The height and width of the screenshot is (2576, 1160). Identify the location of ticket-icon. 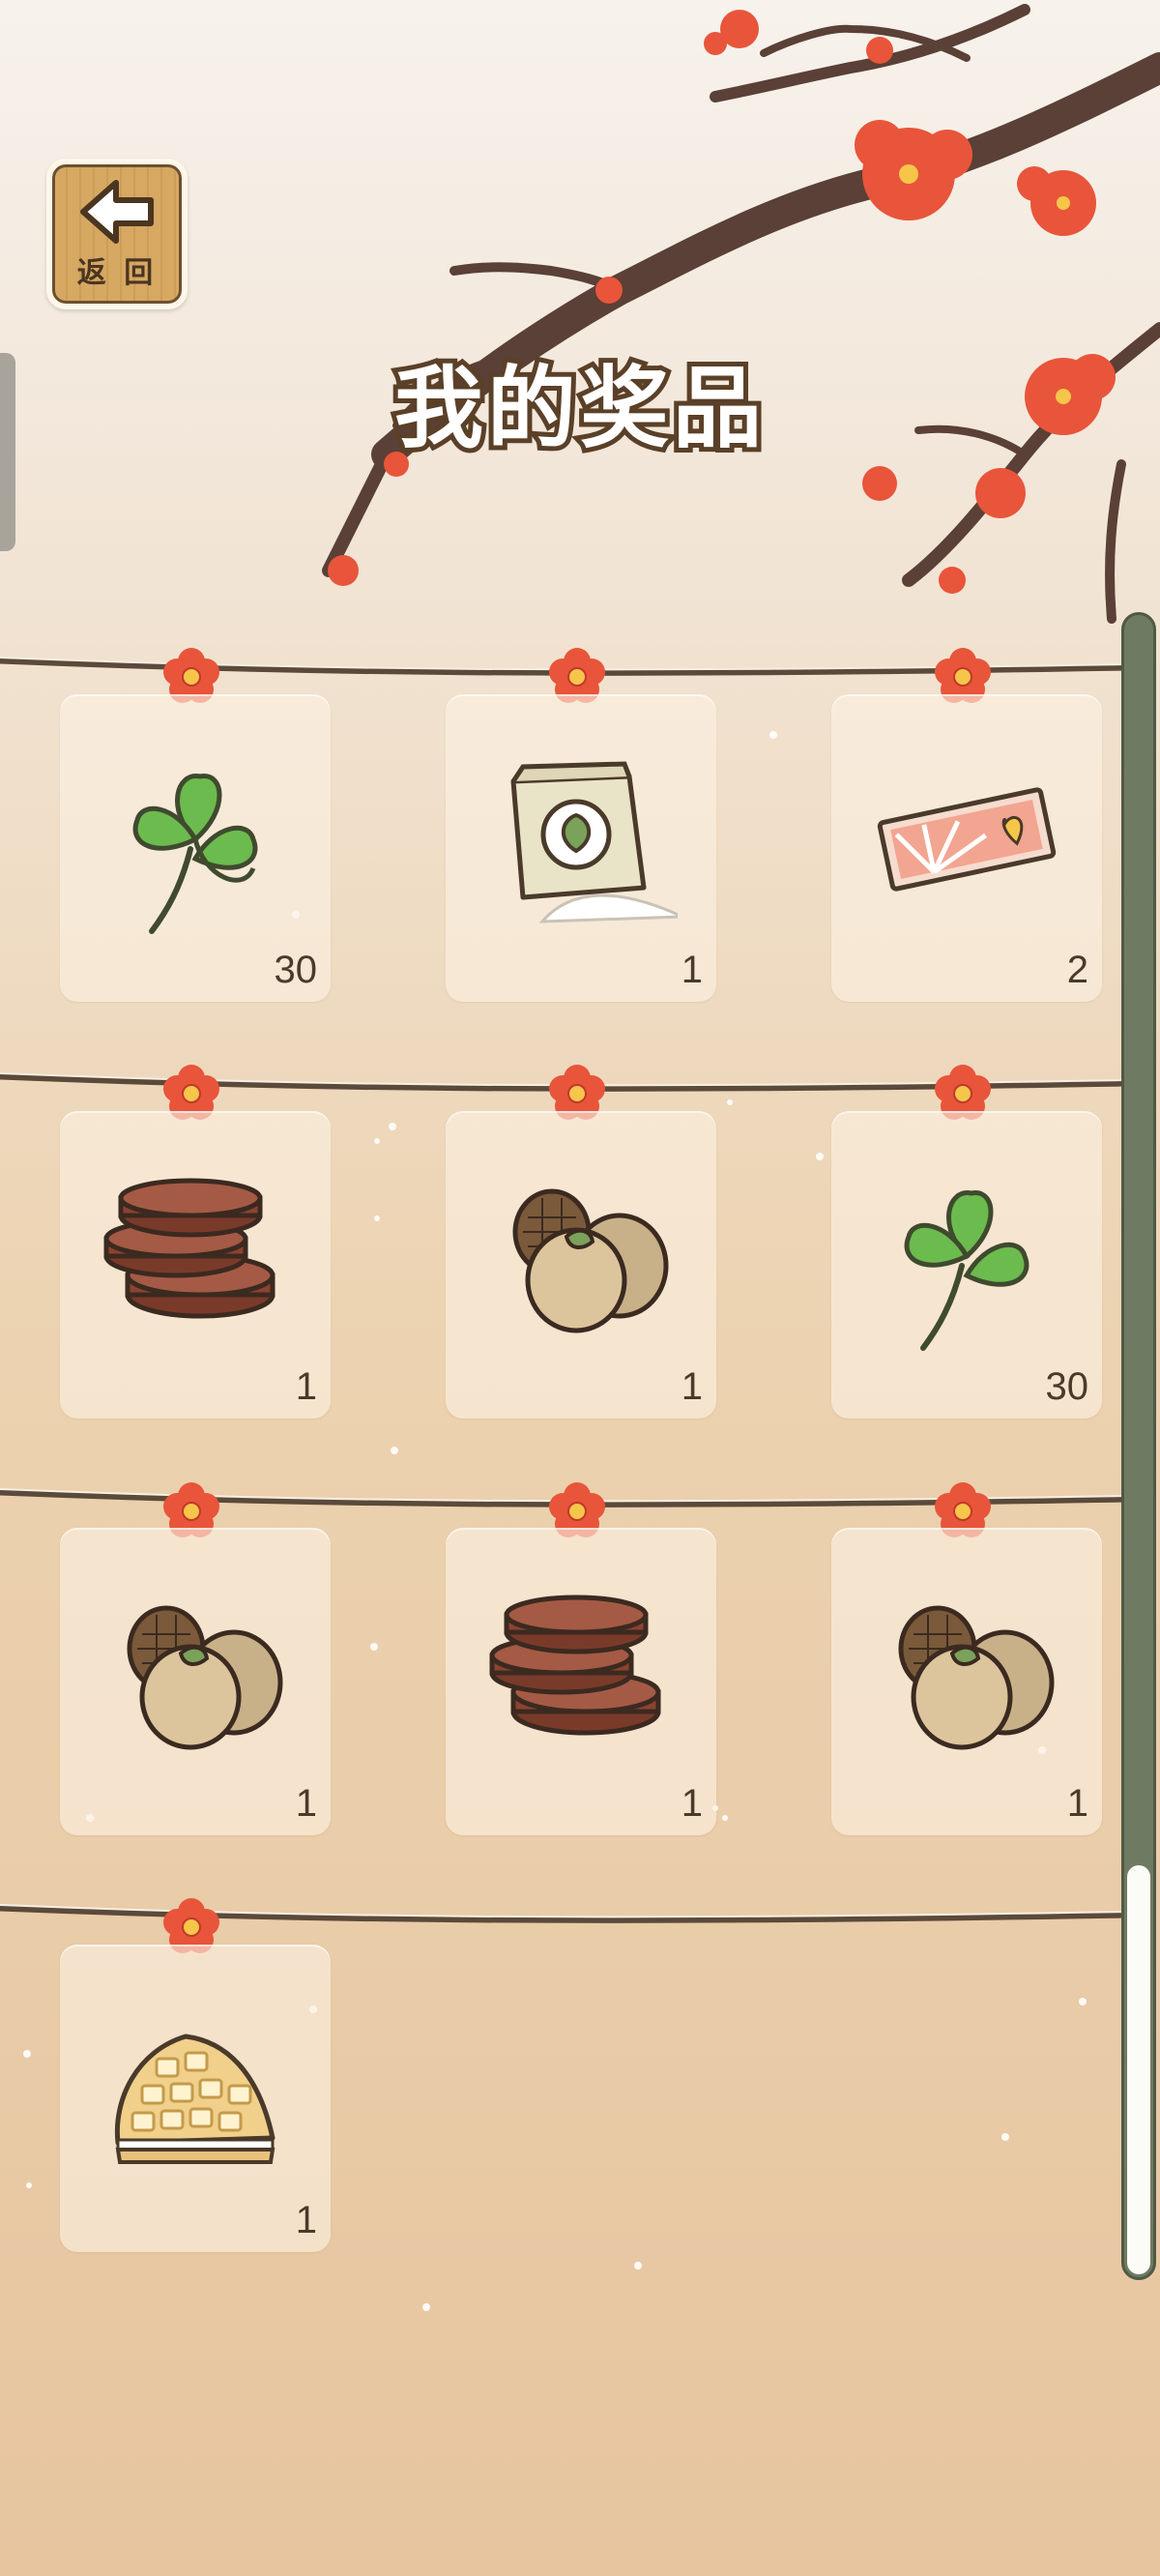
(967, 839).